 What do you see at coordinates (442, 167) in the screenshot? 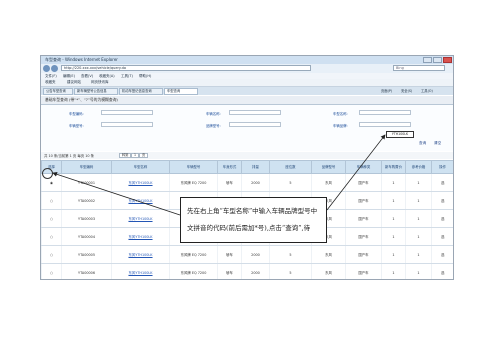
I see `col-action: 操作` at bounding box center [442, 167].